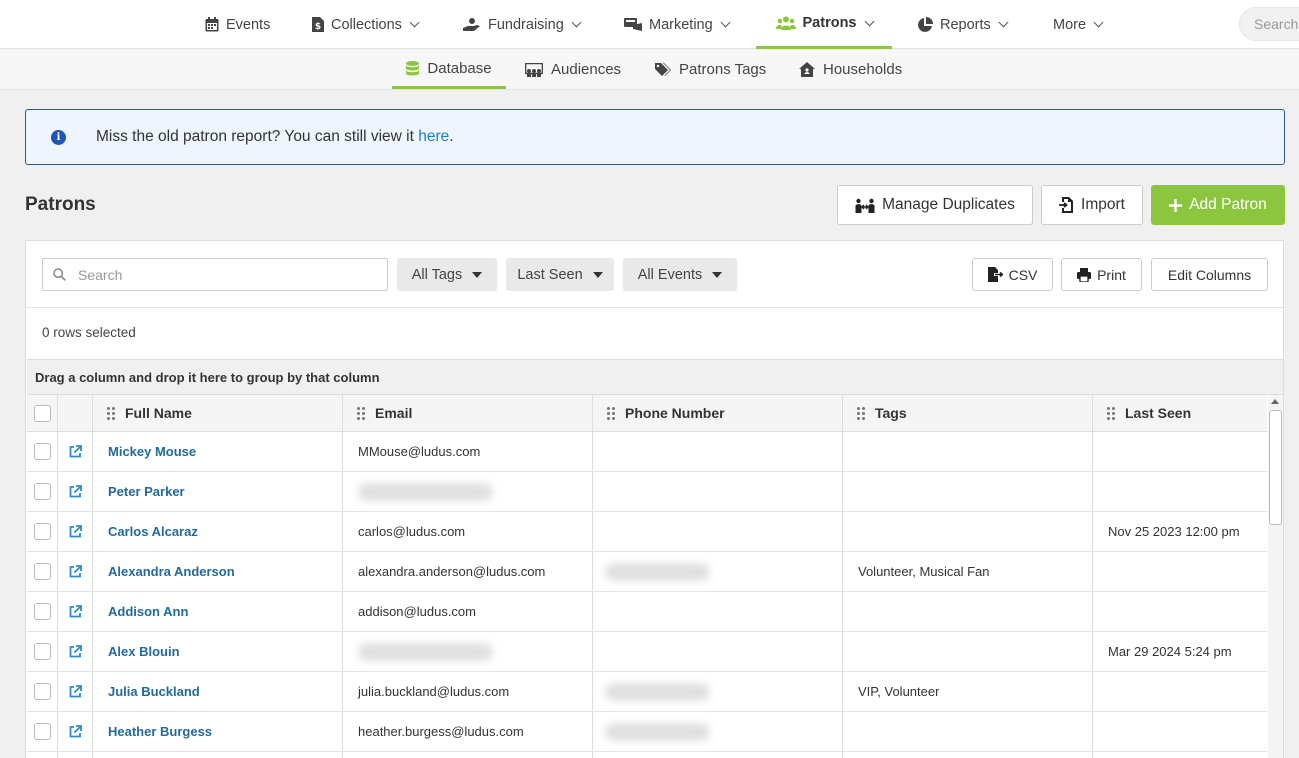 The image size is (1299, 758). I want to click on column-header-tags: Tags, so click(968, 413).